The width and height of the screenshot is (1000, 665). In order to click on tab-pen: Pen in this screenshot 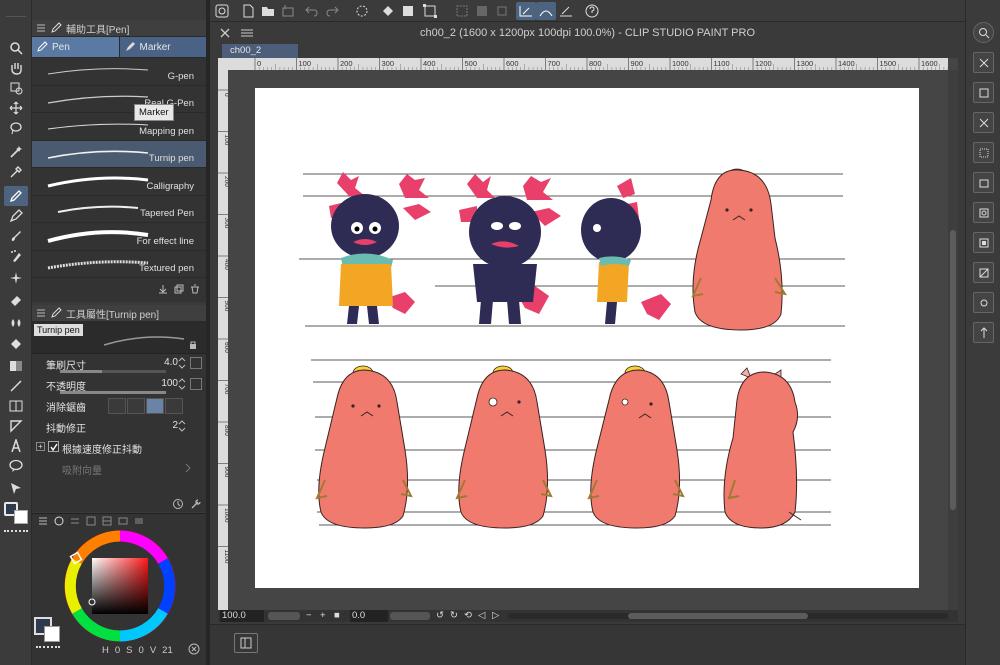, I will do `click(75, 47)`.